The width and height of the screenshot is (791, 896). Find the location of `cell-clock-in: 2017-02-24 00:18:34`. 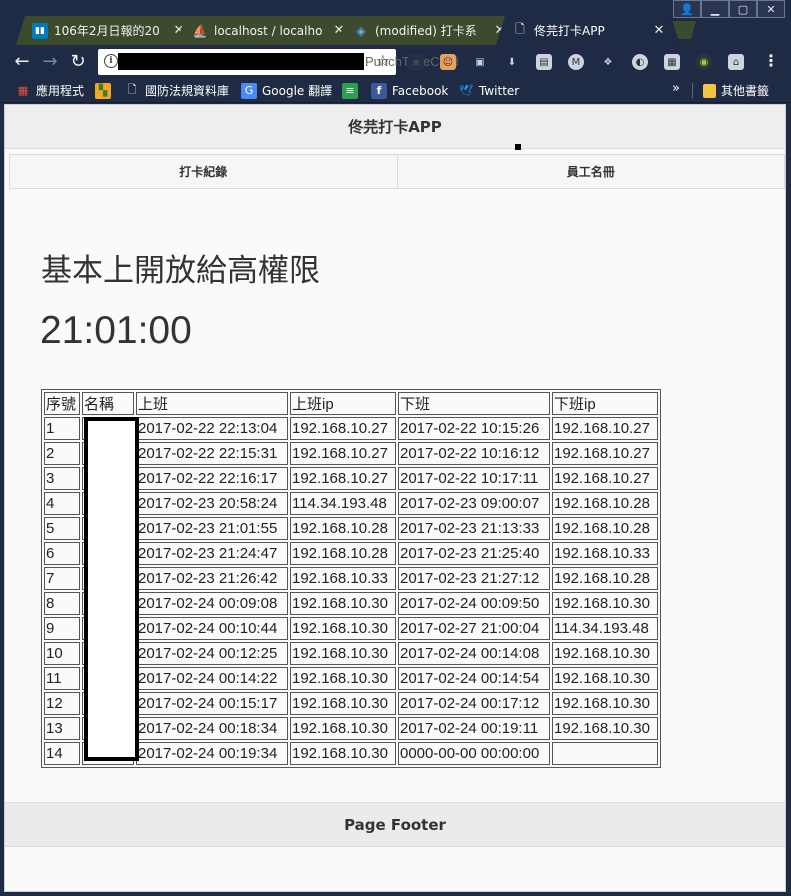

cell-clock-in: 2017-02-24 00:18:34 is located at coordinates (212, 728).